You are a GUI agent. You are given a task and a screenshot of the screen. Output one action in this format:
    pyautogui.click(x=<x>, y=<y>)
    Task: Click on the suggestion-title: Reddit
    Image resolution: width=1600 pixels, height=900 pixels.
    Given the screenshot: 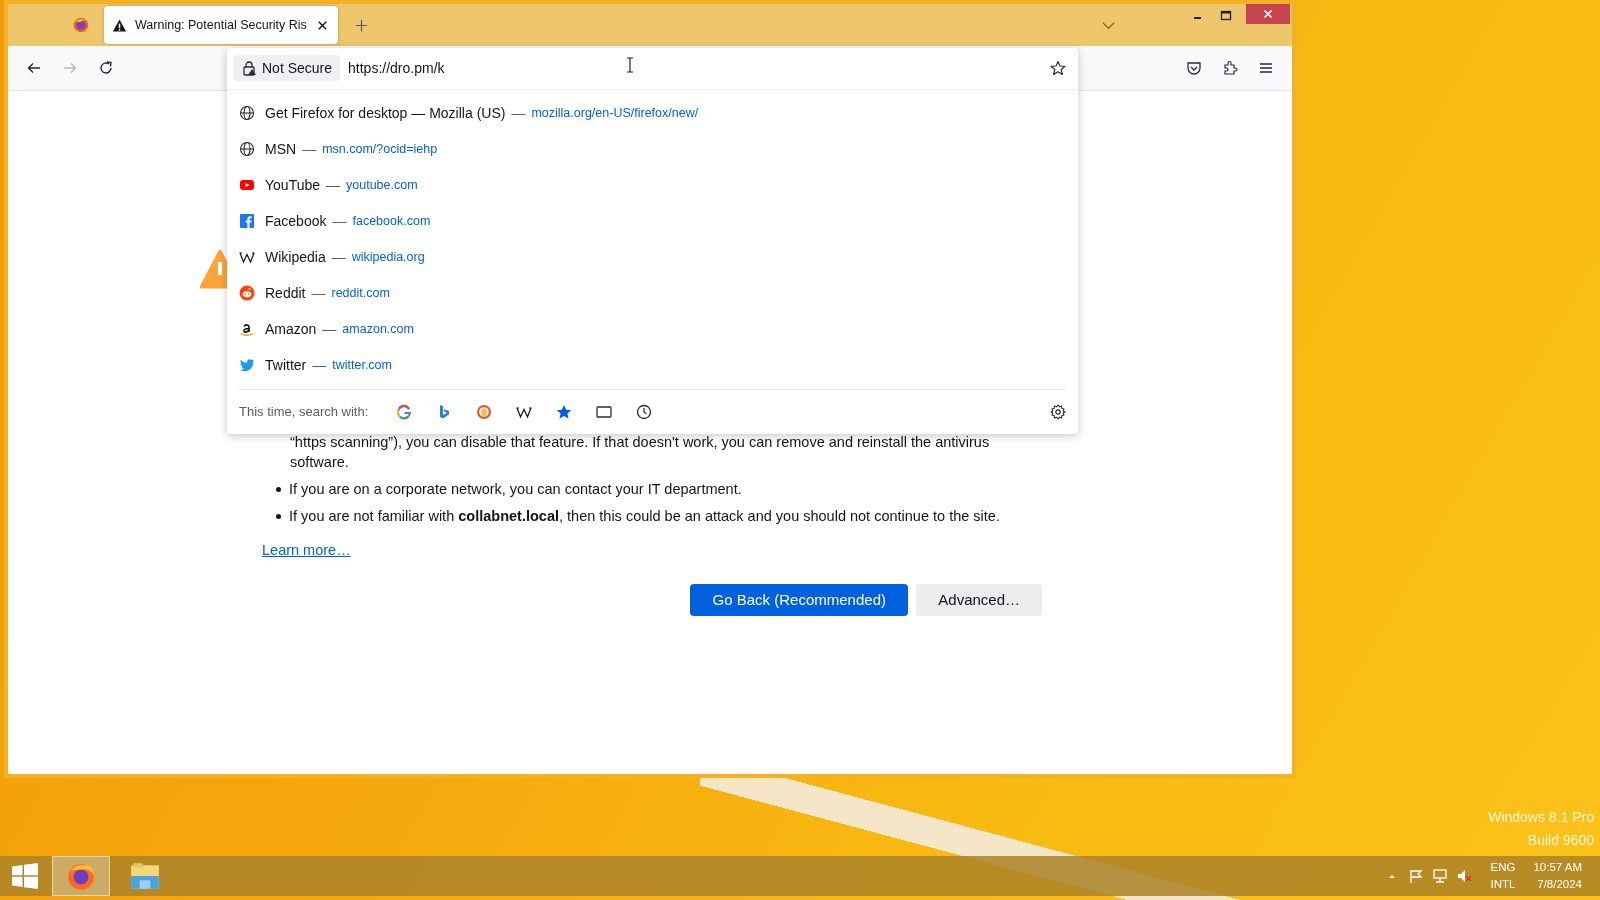 What is the action you would take?
    pyautogui.click(x=285, y=292)
    